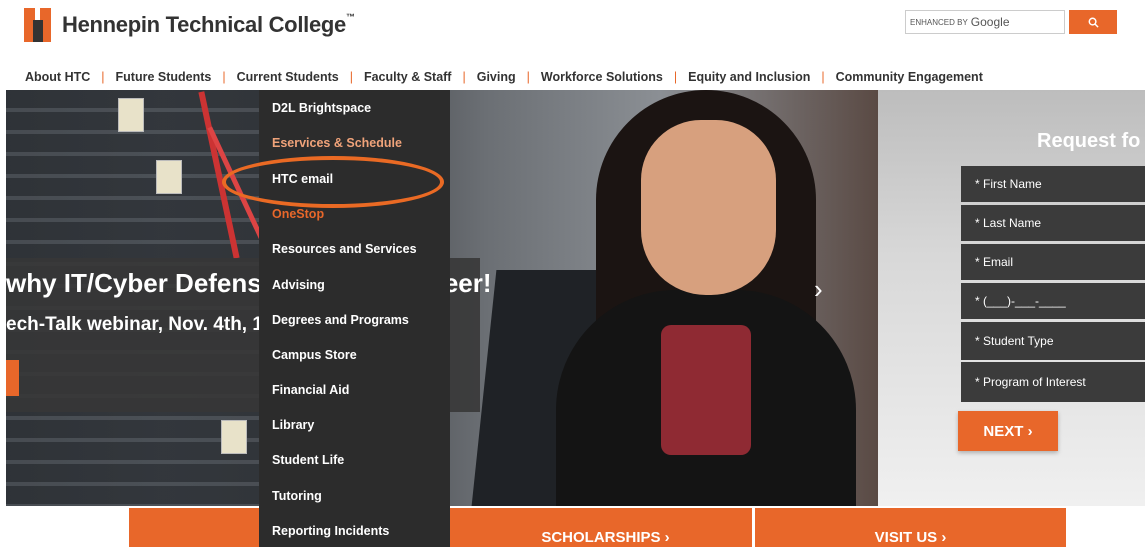  I want to click on menu-item-student-life: Student Life, so click(308, 460).